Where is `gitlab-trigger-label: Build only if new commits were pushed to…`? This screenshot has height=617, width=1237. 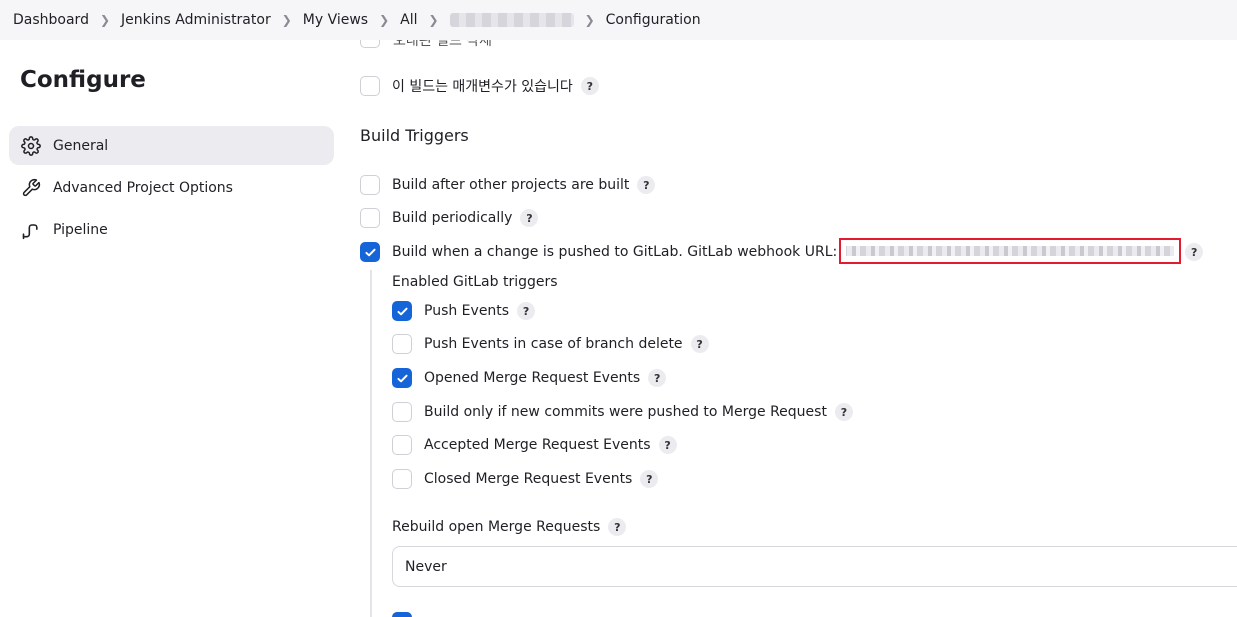
gitlab-trigger-label: Build only if new commits were pushed to… is located at coordinates (625, 412).